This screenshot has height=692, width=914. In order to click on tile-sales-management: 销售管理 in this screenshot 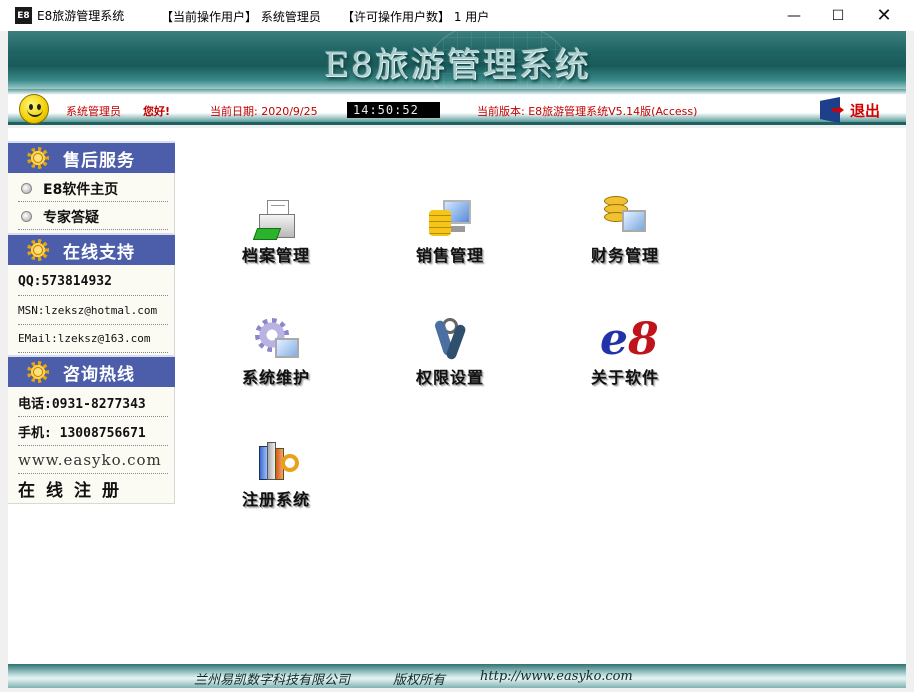, I will do `click(450, 233)`.